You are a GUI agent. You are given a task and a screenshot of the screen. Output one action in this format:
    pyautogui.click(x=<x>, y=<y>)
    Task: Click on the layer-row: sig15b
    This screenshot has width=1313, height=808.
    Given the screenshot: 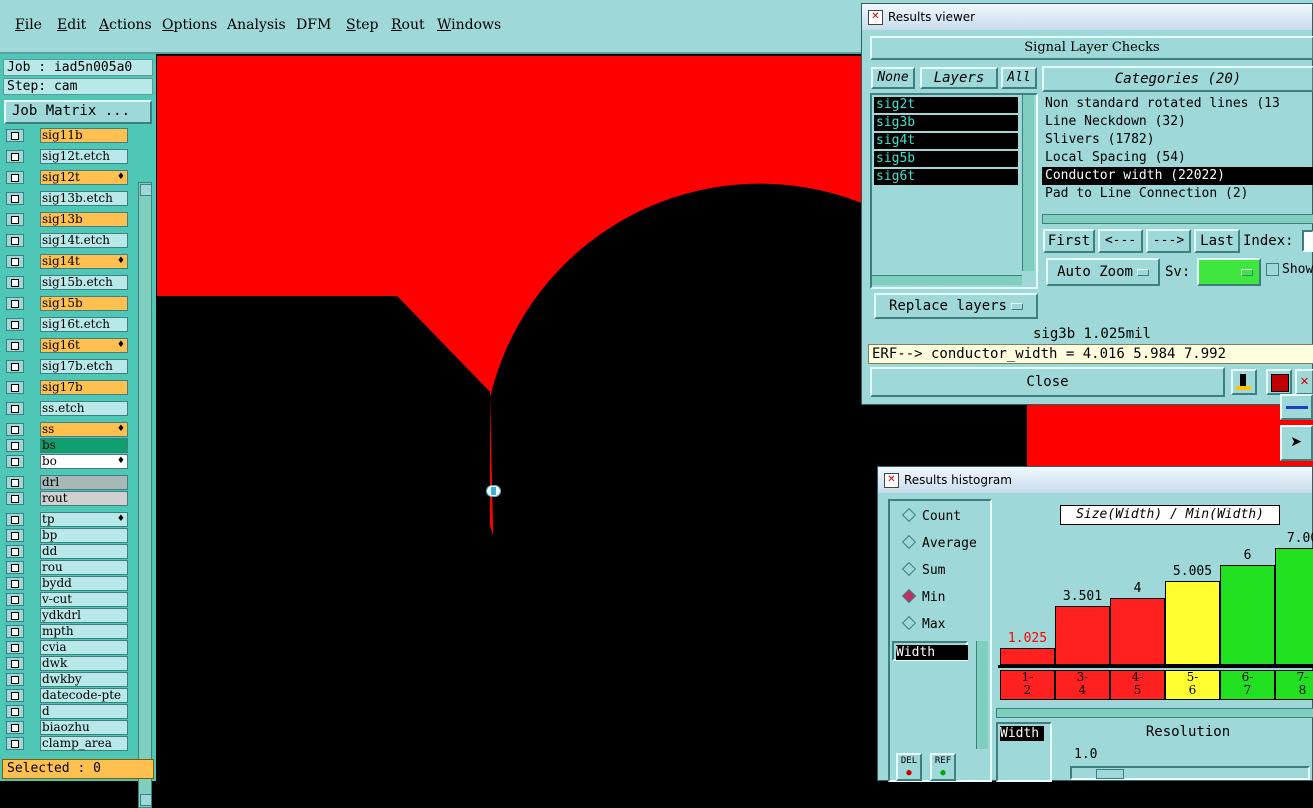 What is the action you would take?
    pyautogui.click(x=67, y=303)
    